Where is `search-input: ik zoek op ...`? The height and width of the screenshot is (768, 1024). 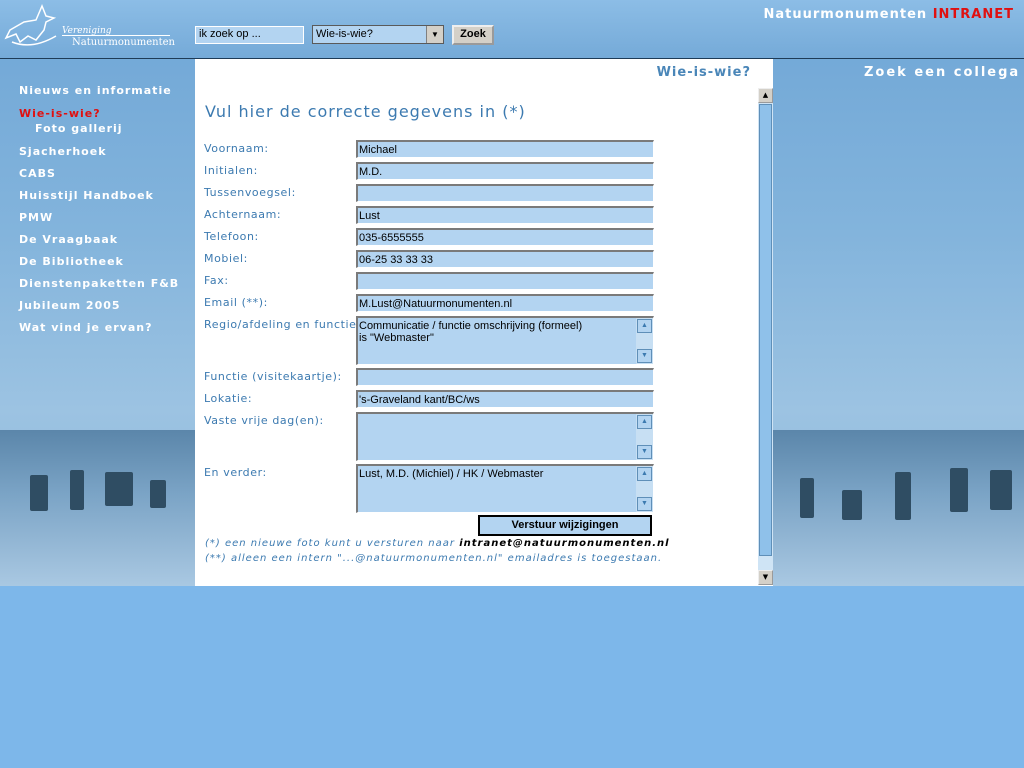
search-input: ik zoek op ... is located at coordinates (249, 35).